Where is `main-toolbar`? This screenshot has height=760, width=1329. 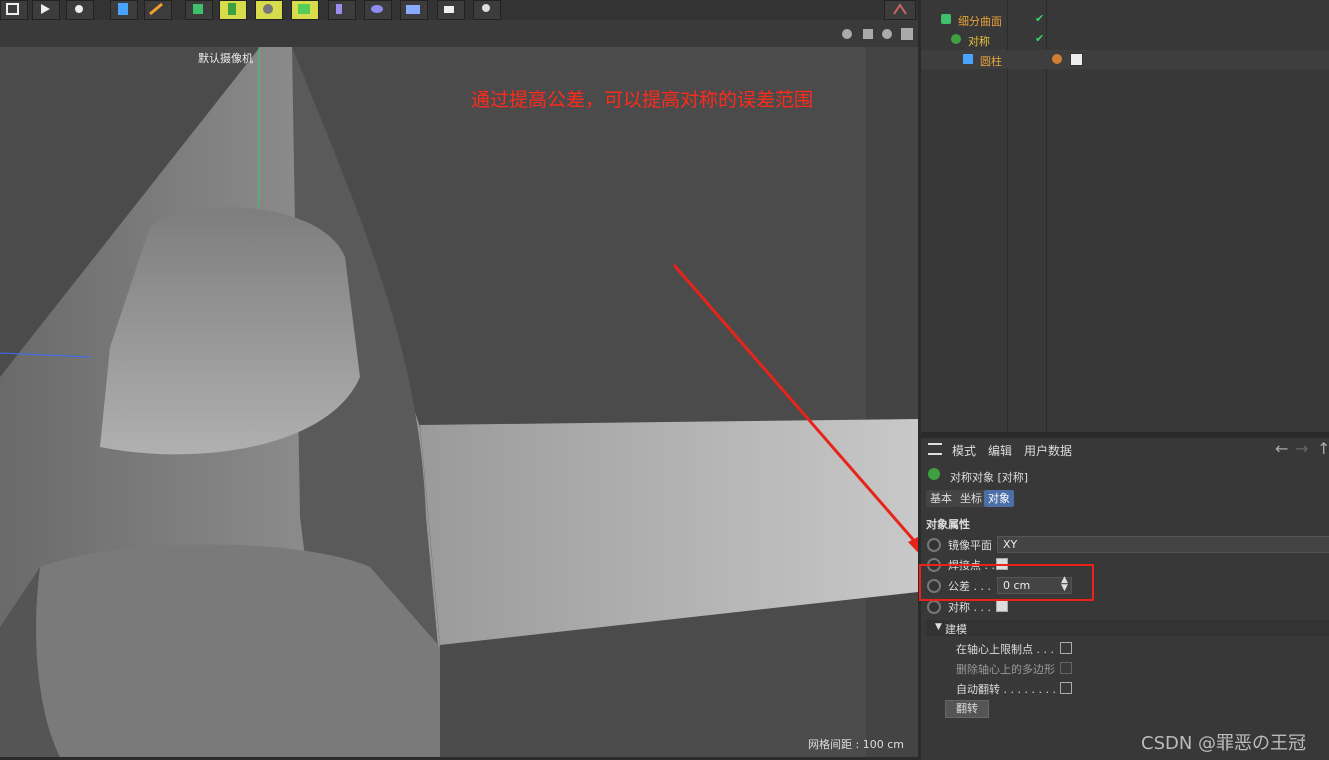 main-toolbar is located at coordinates (459, 10).